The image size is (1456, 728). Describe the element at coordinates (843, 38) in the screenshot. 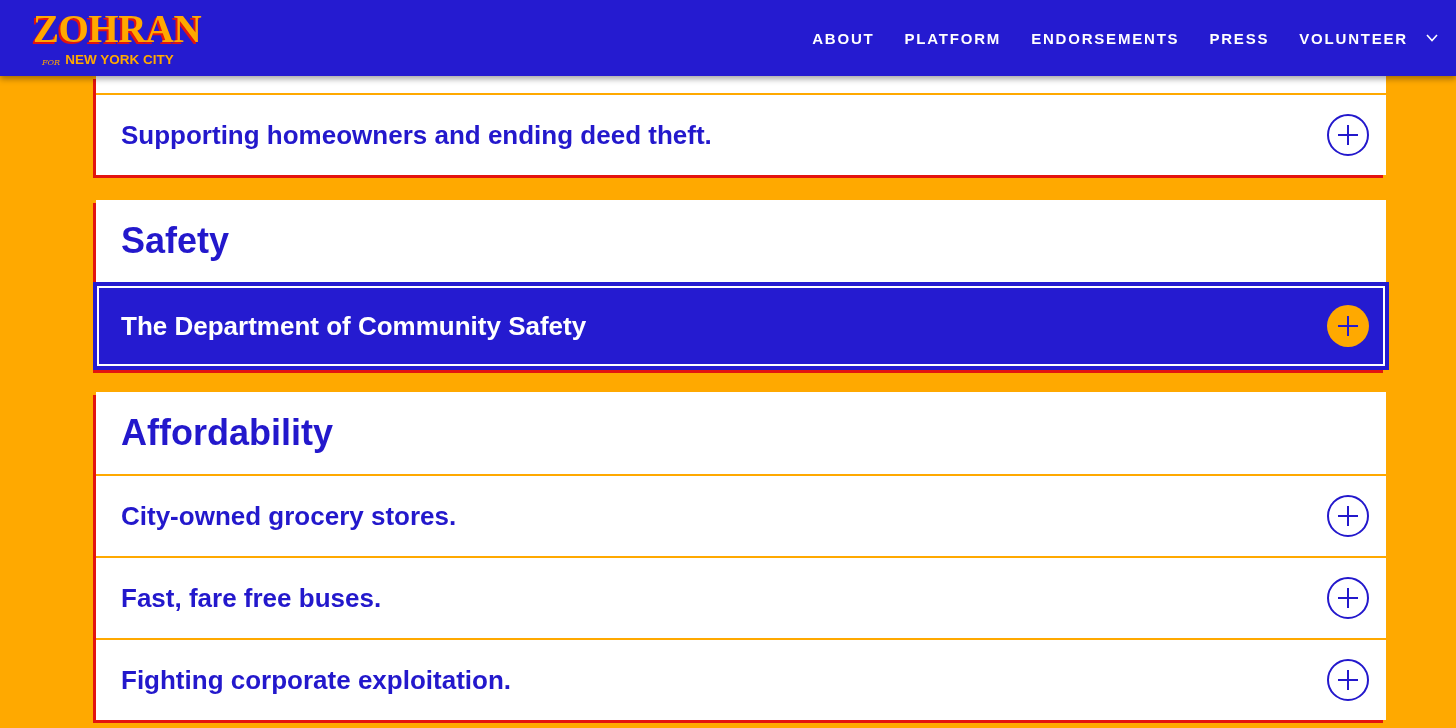

I see `nav-link: ABOUT` at that location.